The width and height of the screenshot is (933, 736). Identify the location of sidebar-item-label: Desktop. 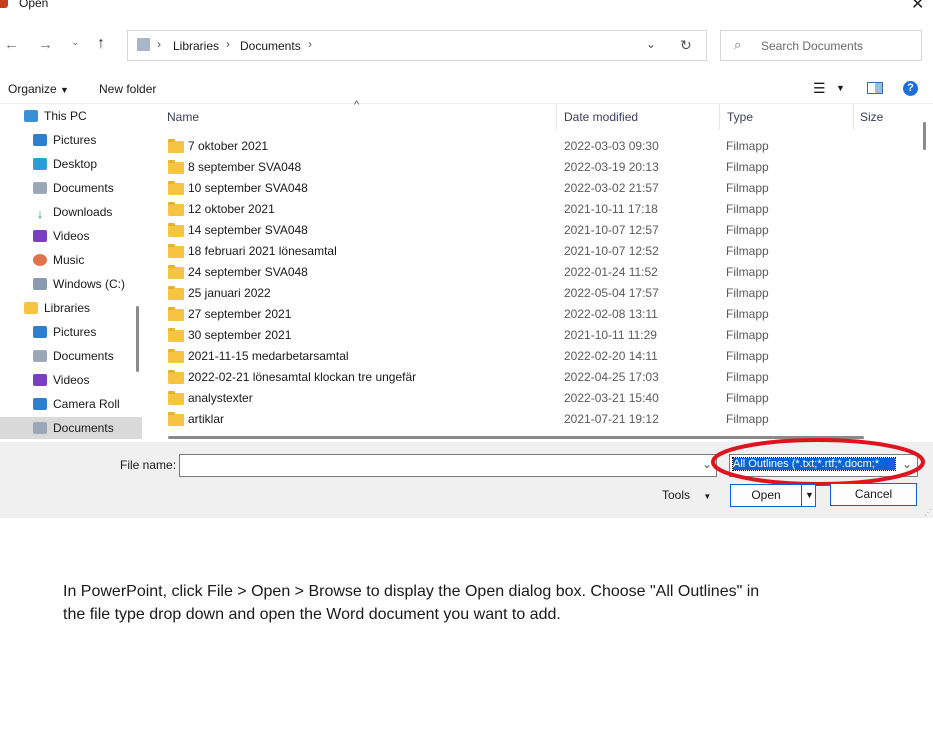
(75, 164).